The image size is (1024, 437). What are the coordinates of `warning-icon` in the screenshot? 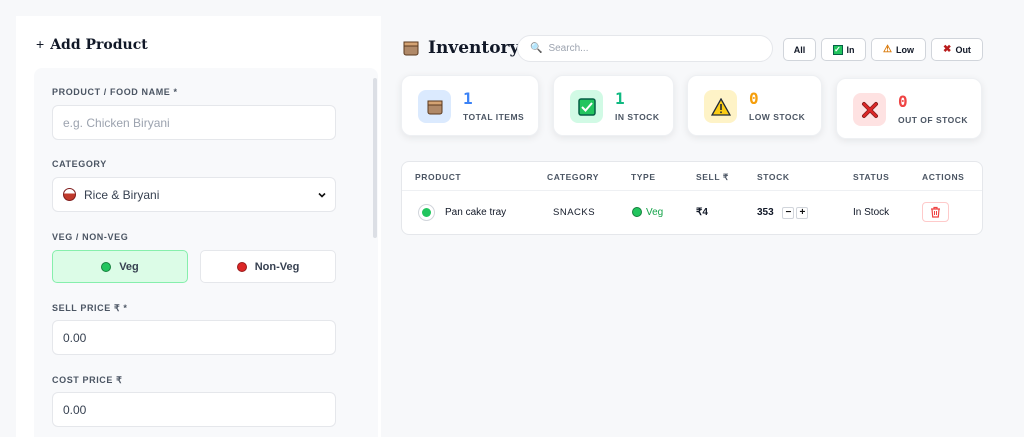 It's located at (720, 106).